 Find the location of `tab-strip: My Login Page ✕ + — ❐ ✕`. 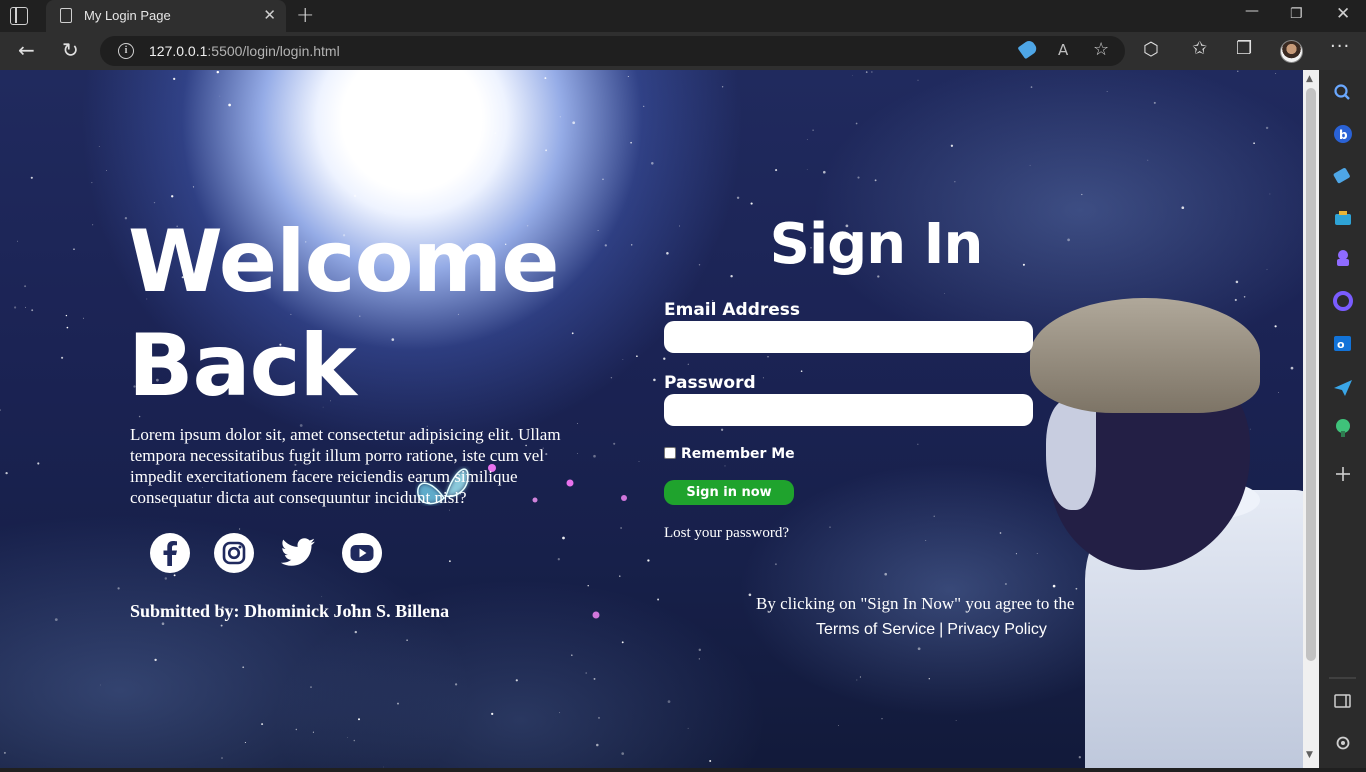

tab-strip: My Login Page ✕ + — ❐ ✕ is located at coordinates (683, 16).